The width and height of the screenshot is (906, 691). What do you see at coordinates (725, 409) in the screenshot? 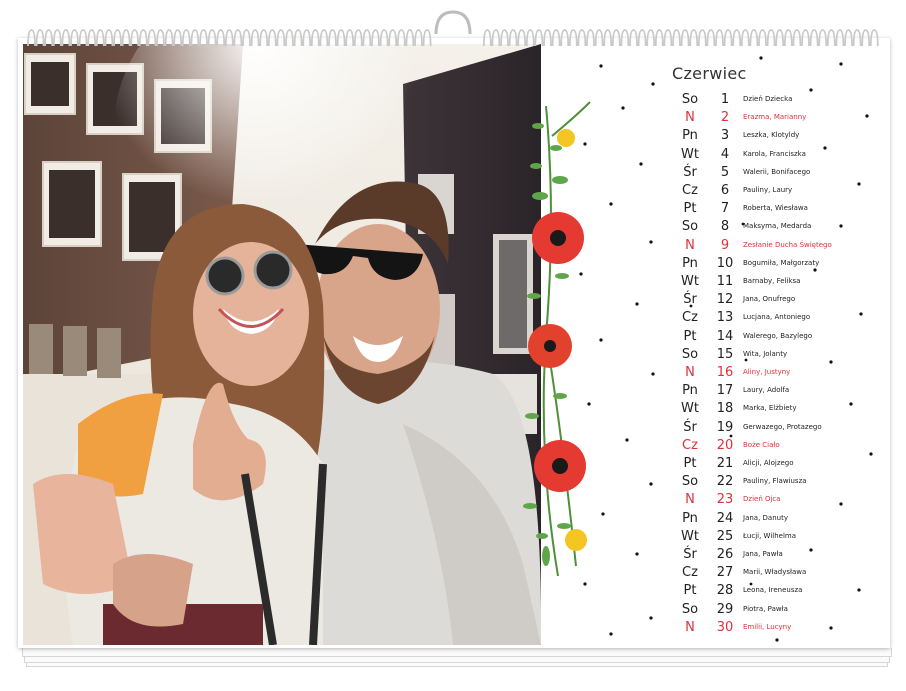
I see `day-number: 18` at bounding box center [725, 409].